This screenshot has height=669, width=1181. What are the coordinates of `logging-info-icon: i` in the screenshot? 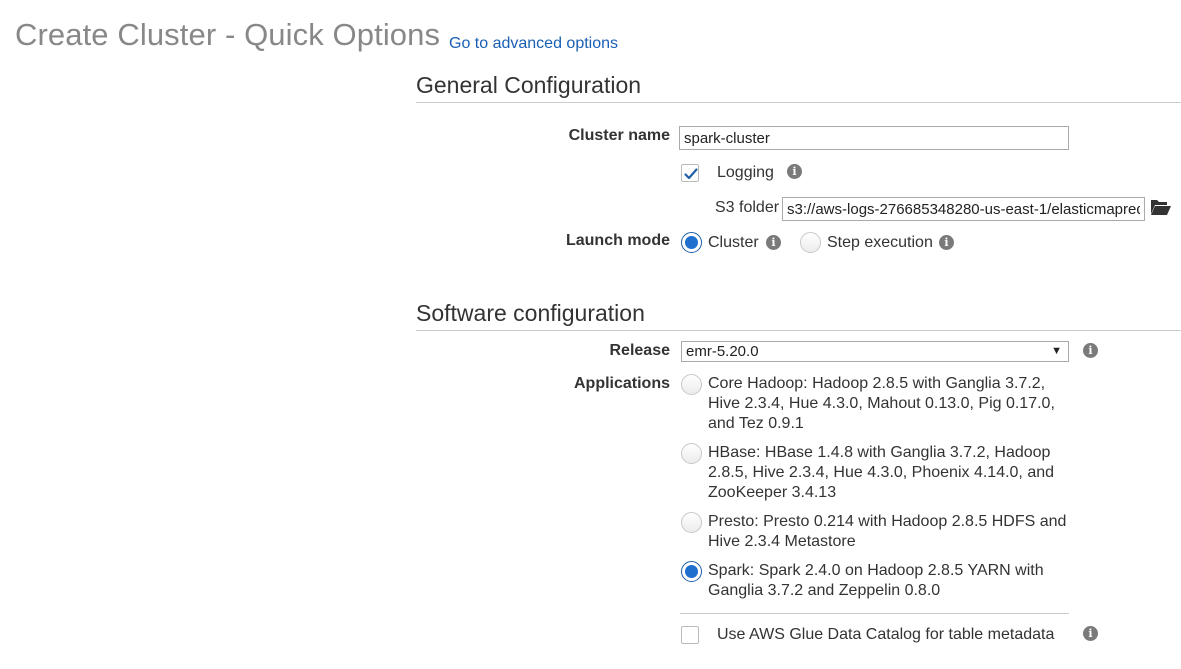 It's located at (794, 171).